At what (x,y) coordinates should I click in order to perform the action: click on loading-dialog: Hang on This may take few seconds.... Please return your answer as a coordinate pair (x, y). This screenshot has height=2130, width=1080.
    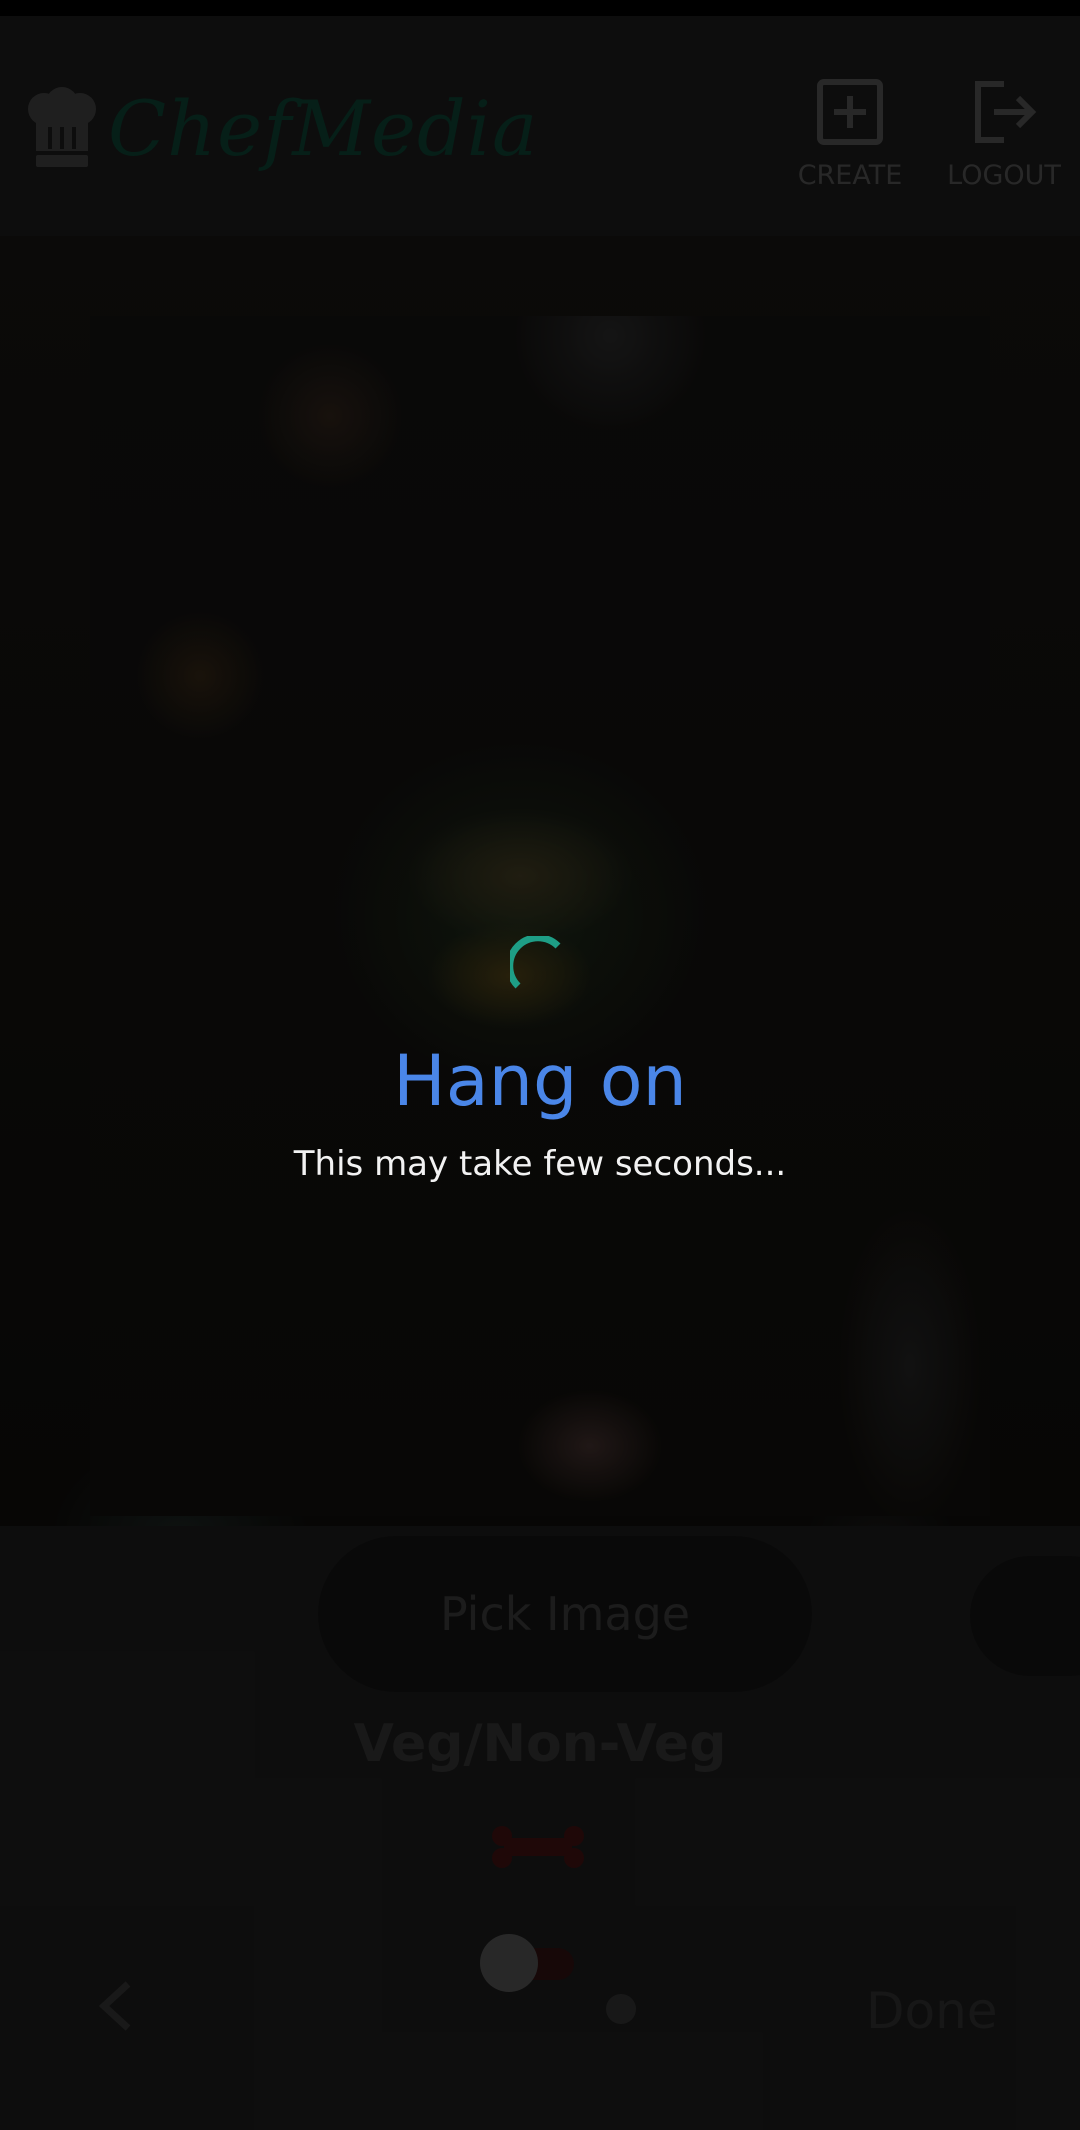
    Looking at the image, I should click on (540, 1060).